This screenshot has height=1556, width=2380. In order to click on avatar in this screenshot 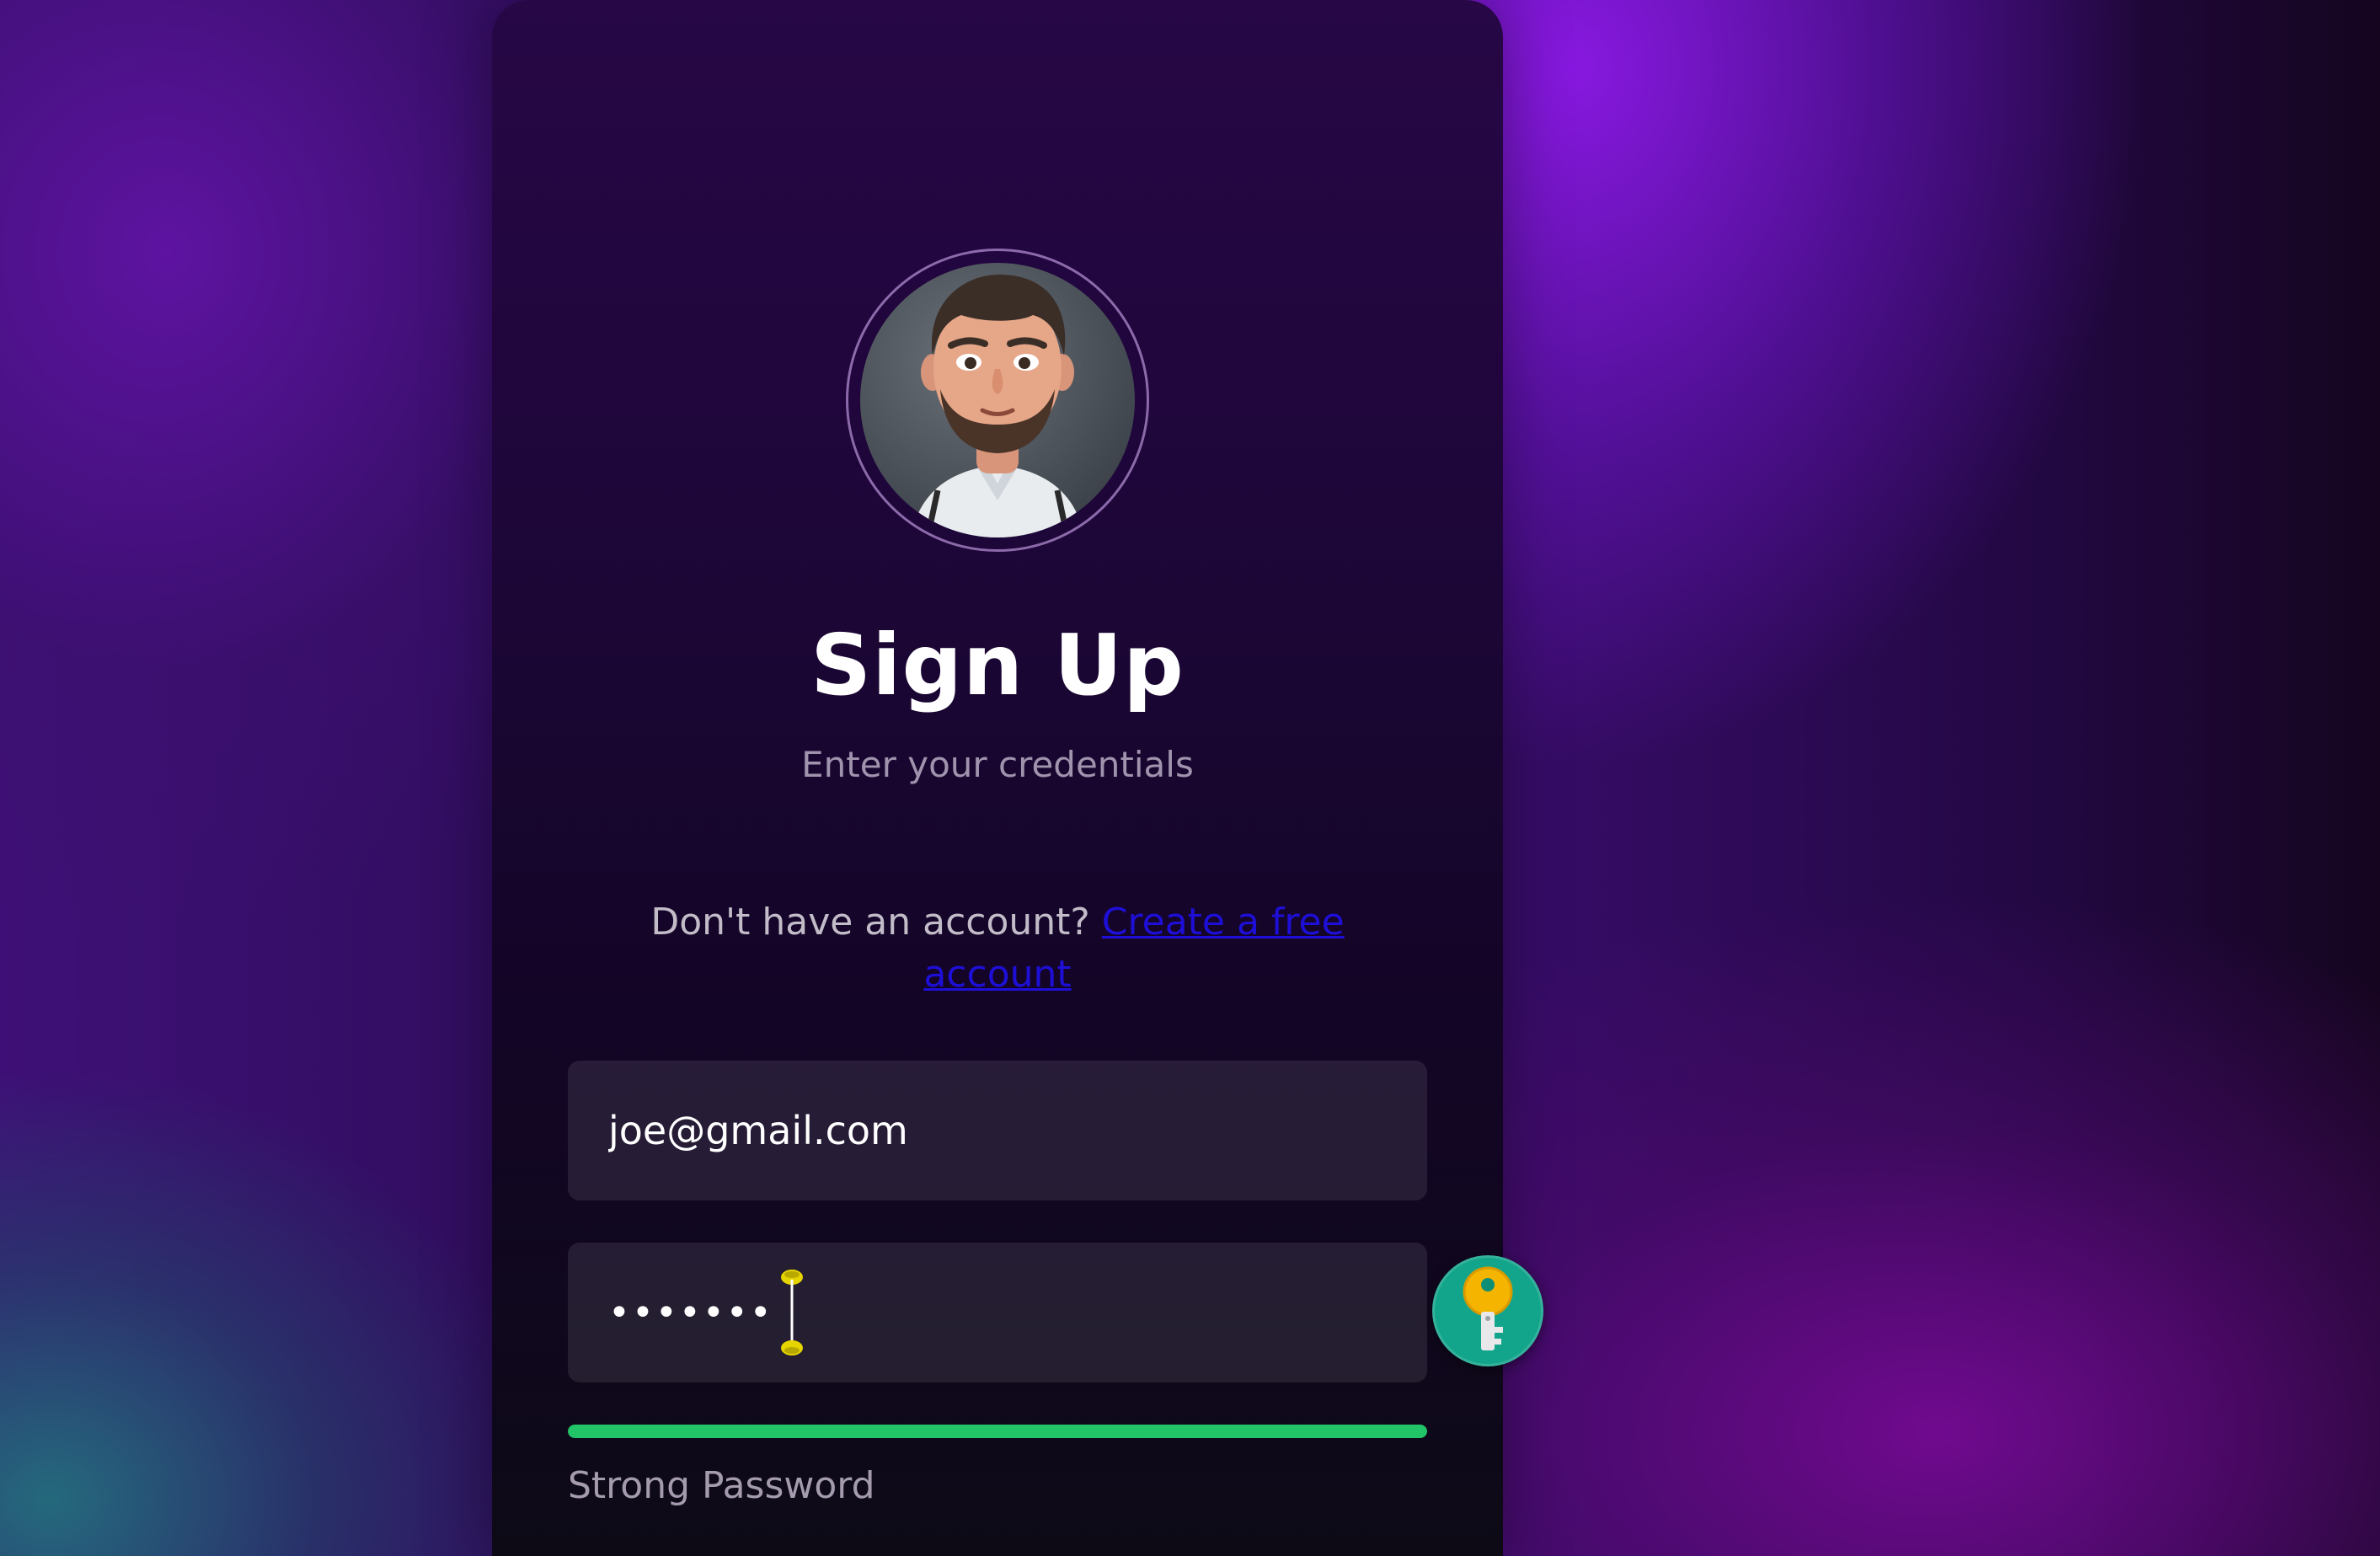, I will do `click(998, 400)`.